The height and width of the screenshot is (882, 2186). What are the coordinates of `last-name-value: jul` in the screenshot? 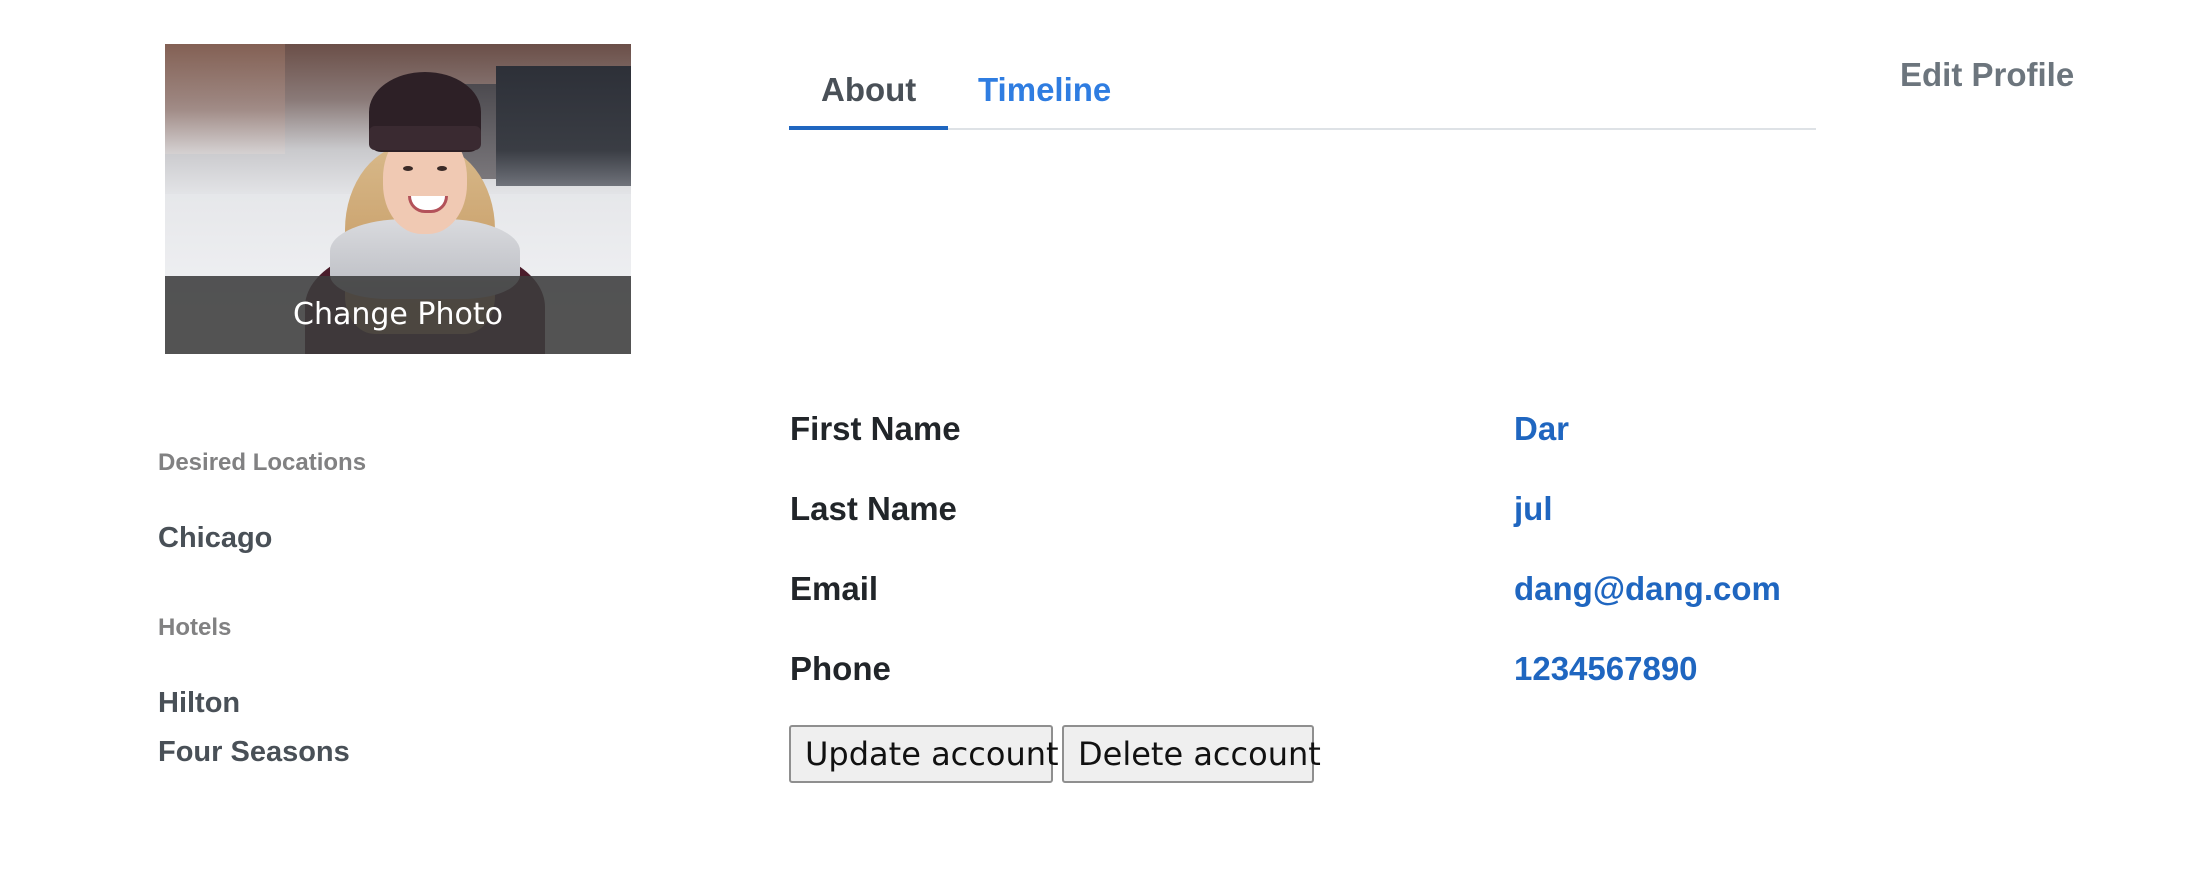 It's located at (1533, 508).